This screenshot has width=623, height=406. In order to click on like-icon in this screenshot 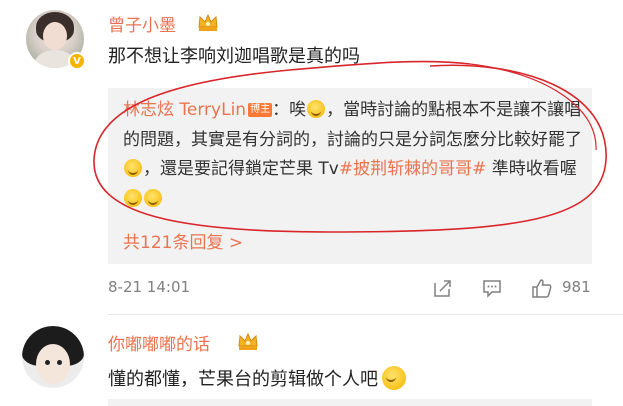, I will do `click(542, 288)`.